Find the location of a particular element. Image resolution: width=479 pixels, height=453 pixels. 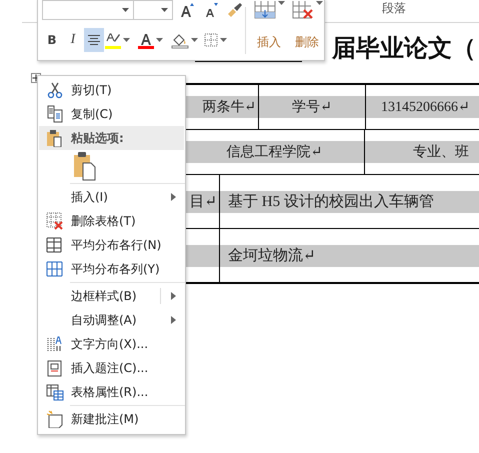

menu-item: 复制(C) is located at coordinates (111, 114).